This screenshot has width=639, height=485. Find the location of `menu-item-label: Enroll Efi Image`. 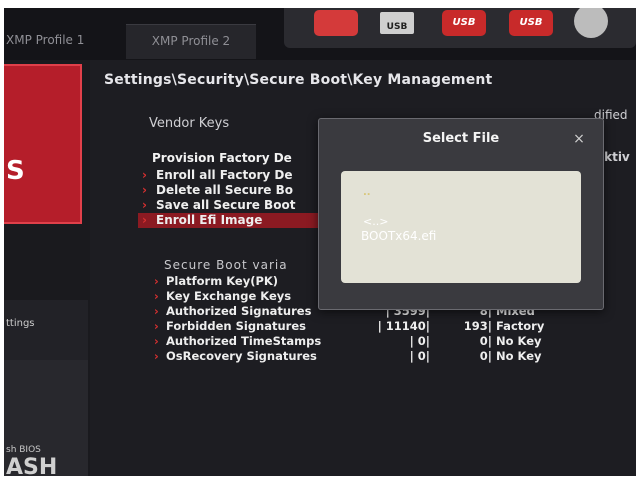

menu-item-label: Enroll Efi Image is located at coordinates (209, 220).